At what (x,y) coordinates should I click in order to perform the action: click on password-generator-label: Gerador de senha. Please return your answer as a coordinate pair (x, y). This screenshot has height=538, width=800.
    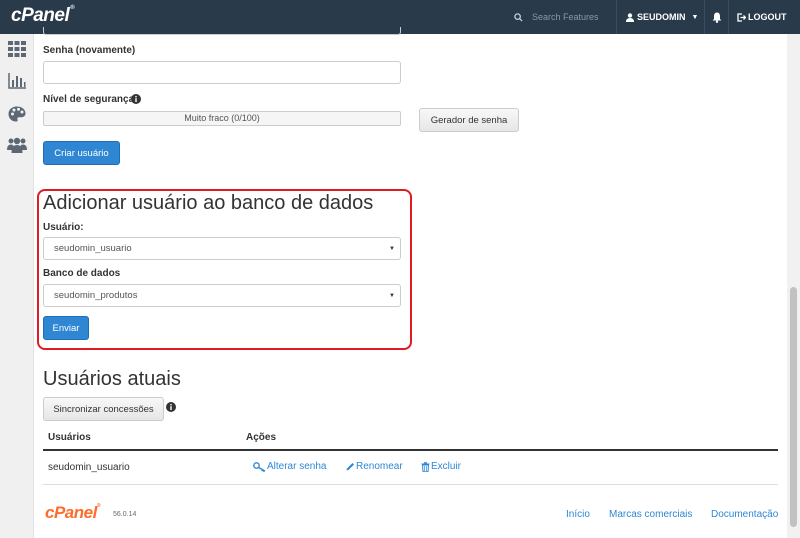
    Looking at the image, I should click on (469, 120).